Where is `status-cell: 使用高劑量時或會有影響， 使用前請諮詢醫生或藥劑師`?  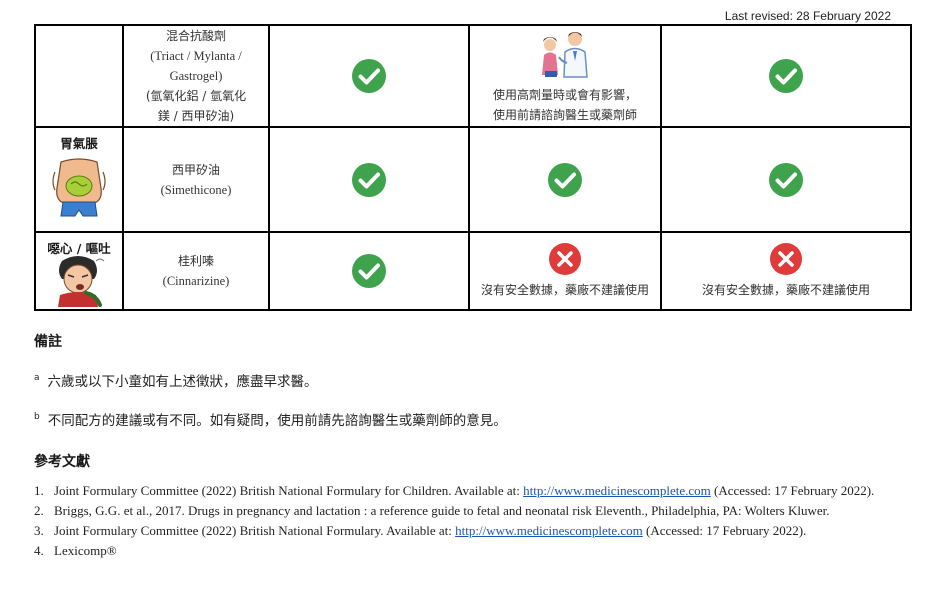 status-cell: 使用高劑量時或會有影響， 使用前請諮詢醫生或藥劑師 is located at coordinates (565, 76).